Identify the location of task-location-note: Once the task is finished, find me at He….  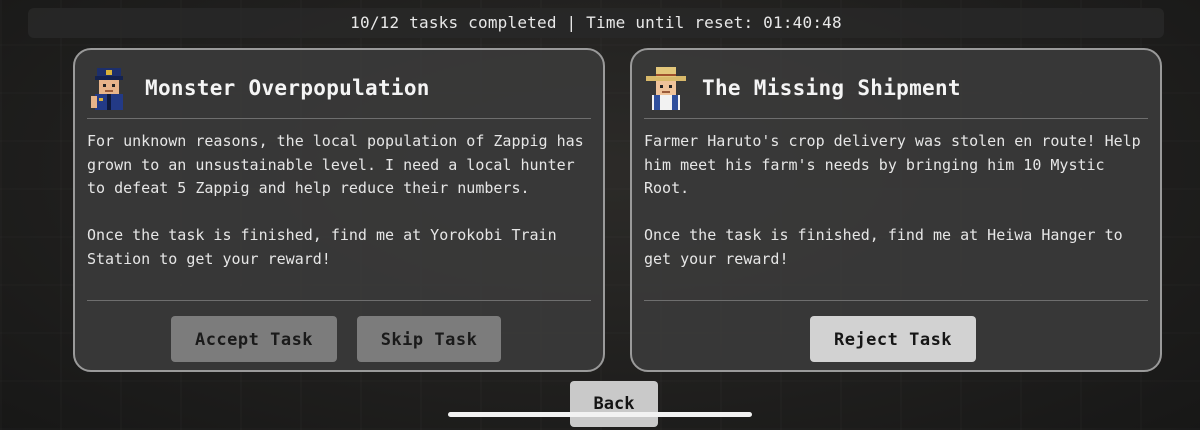
(883, 247).